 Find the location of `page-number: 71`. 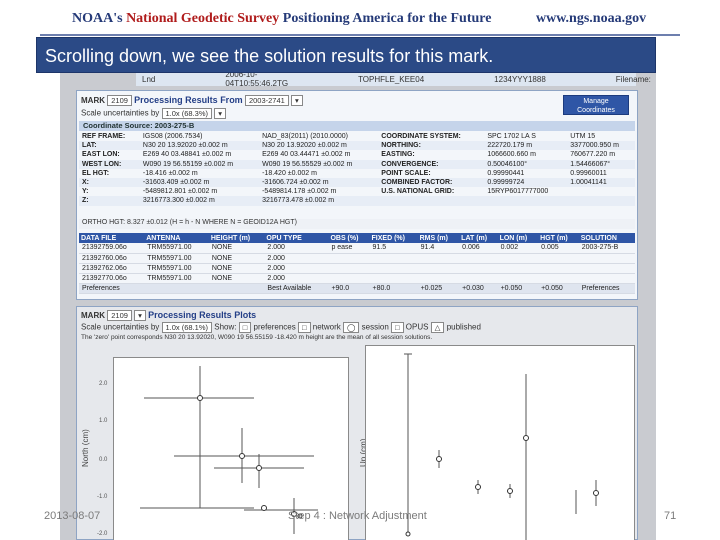

page-number: 71 is located at coordinates (670, 516).